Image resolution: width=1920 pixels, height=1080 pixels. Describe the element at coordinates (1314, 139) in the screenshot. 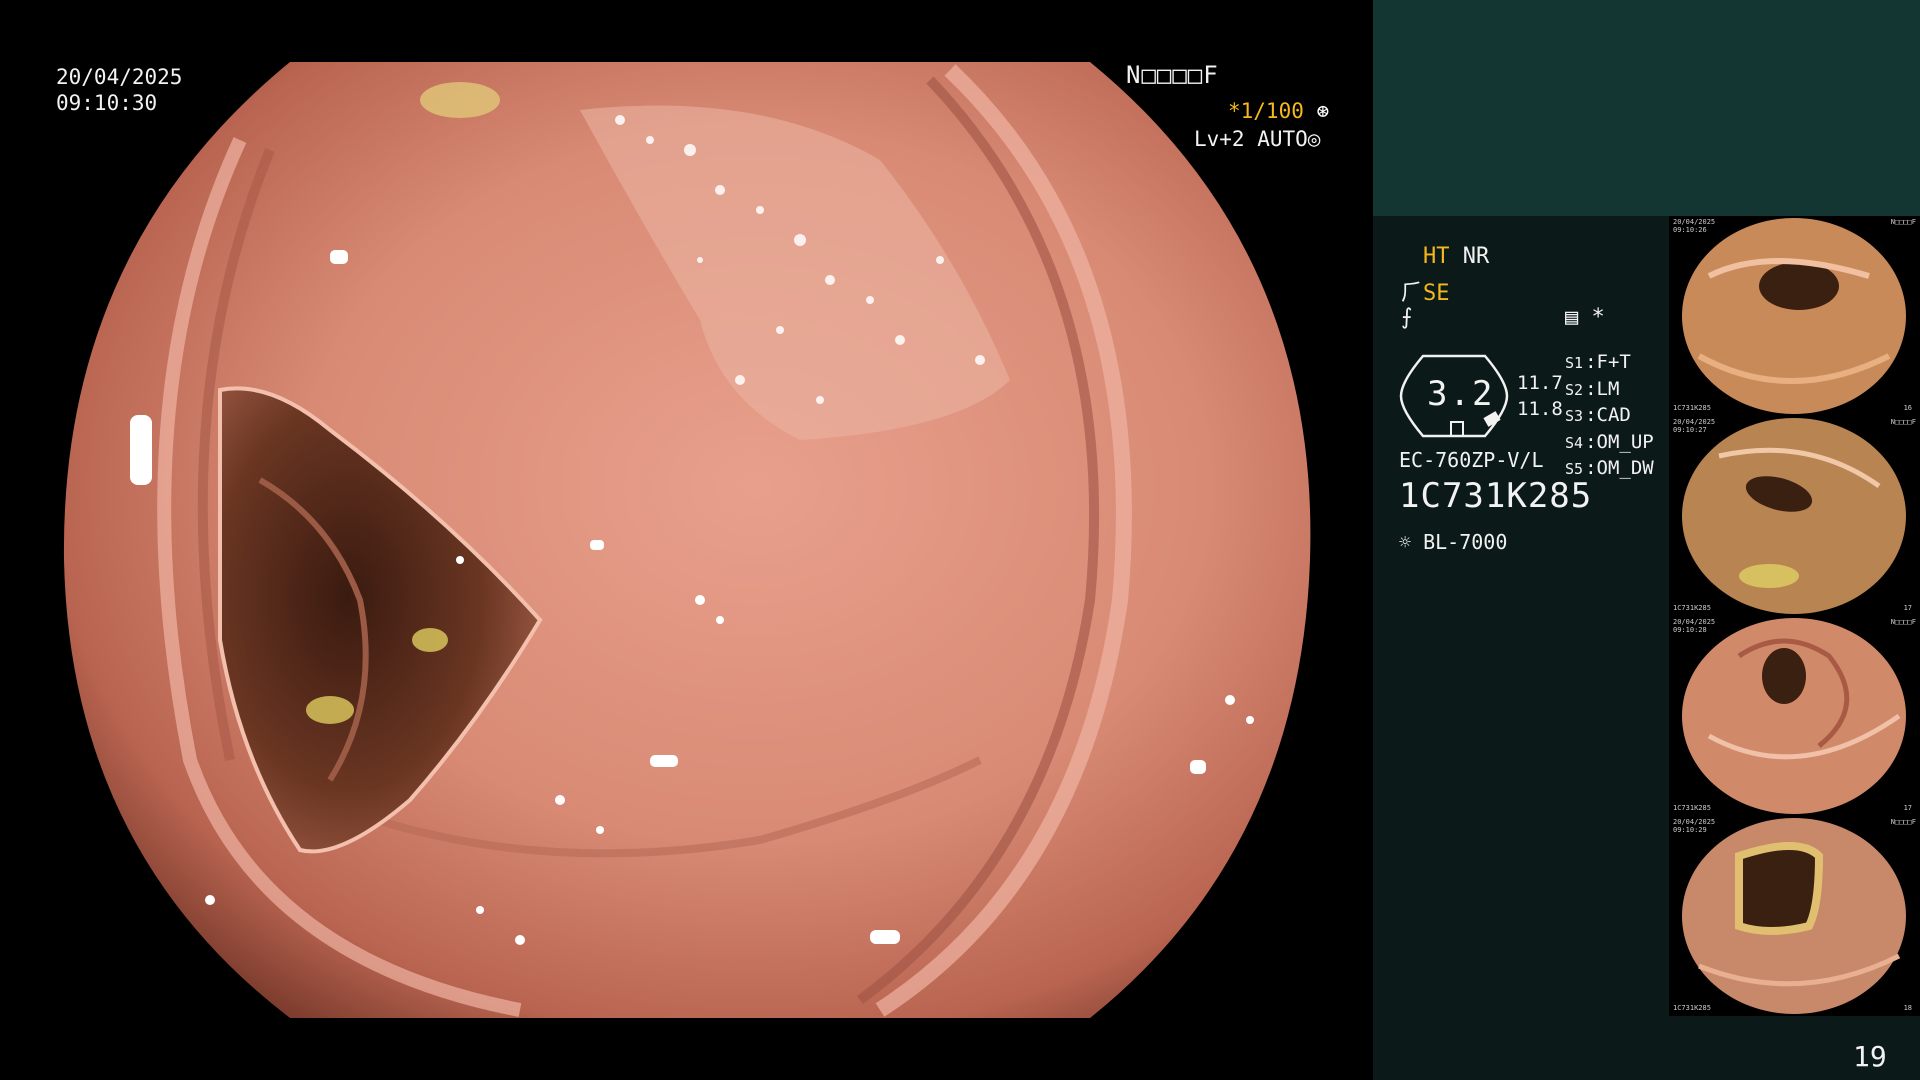

I see `iris-icon: ◎` at that location.